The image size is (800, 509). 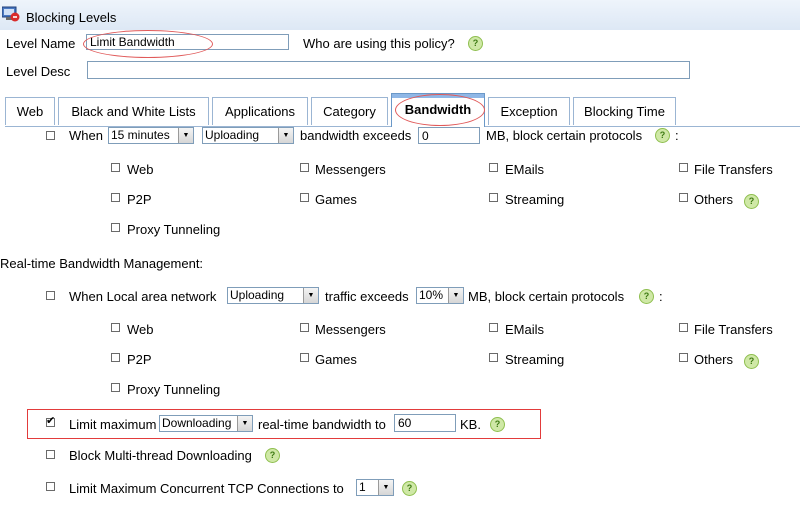 I want to click on rt-checkbox-others, so click(x=683, y=357).